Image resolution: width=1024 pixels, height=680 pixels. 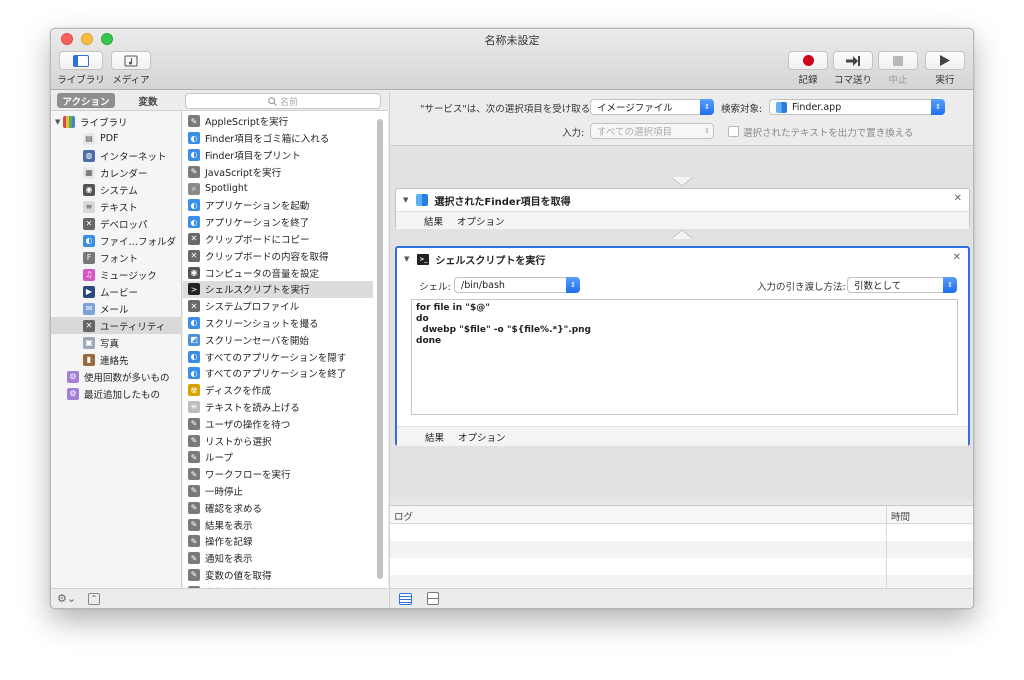 What do you see at coordinates (278, 138) in the screenshot?
I see `action-list-item: ◐ Finder項目をゴミ箱に入れる` at bounding box center [278, 138].